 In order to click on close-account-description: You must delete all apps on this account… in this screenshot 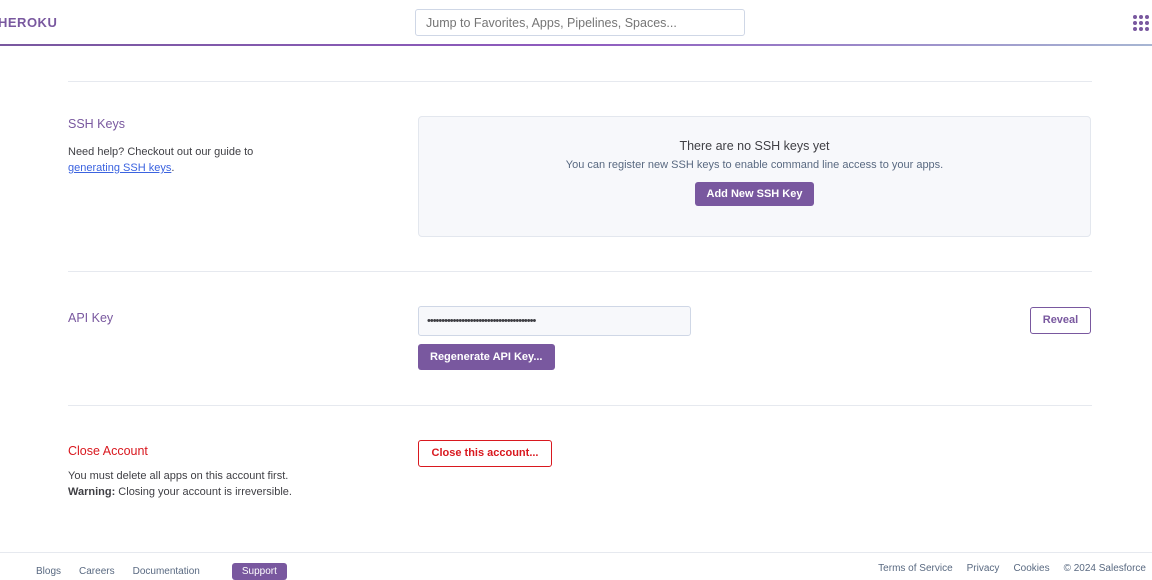, I will do `click(218, 484)`.